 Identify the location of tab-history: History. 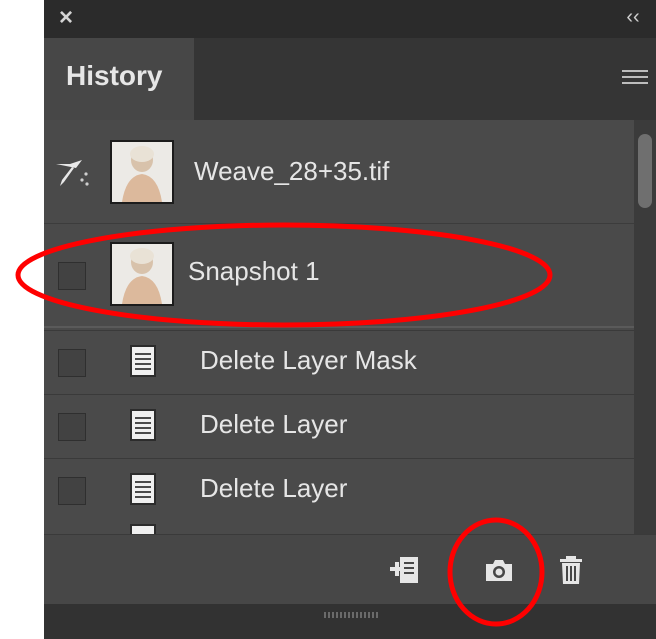
(119, 79).